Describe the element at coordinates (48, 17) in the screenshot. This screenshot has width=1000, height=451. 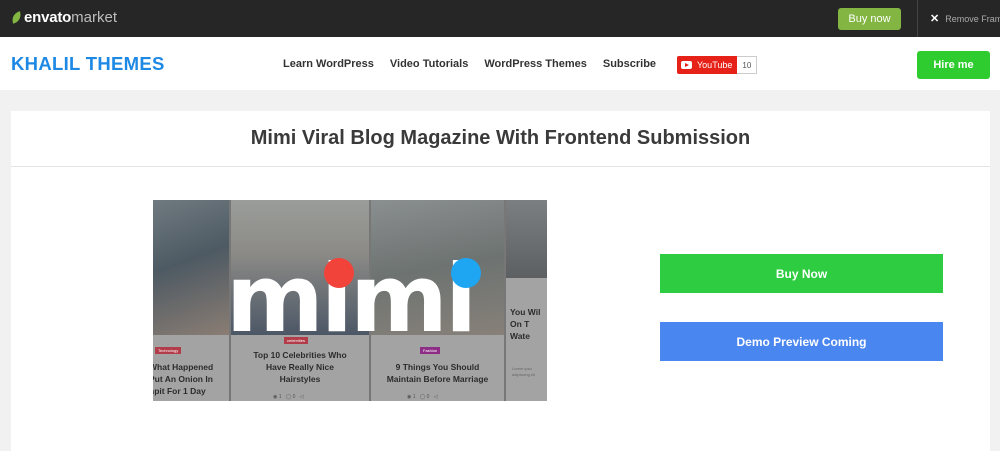
I see `envato-logo-text: envato` at that location.